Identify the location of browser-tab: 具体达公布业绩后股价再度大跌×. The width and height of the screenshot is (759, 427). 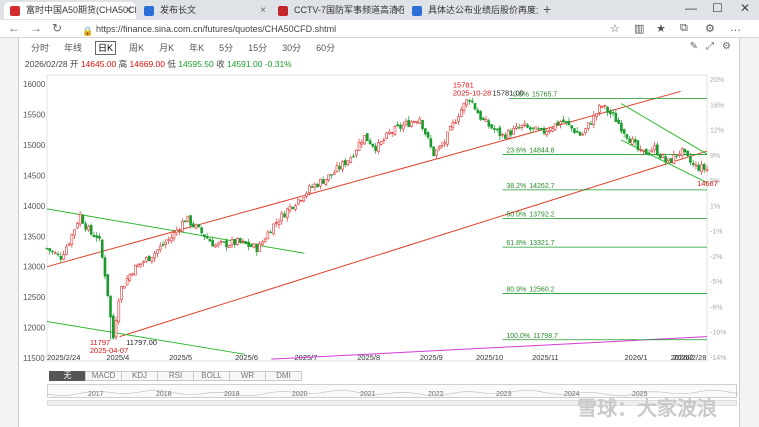
(472, 10).